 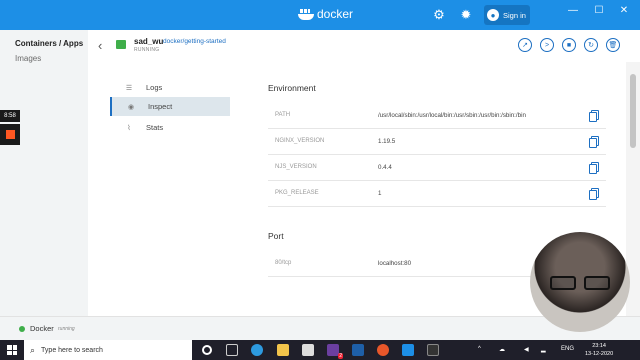 What do you see at coordinates (380, 193) in the screenshot?
I see `env-value: 1` at bounding box center [380, 193].